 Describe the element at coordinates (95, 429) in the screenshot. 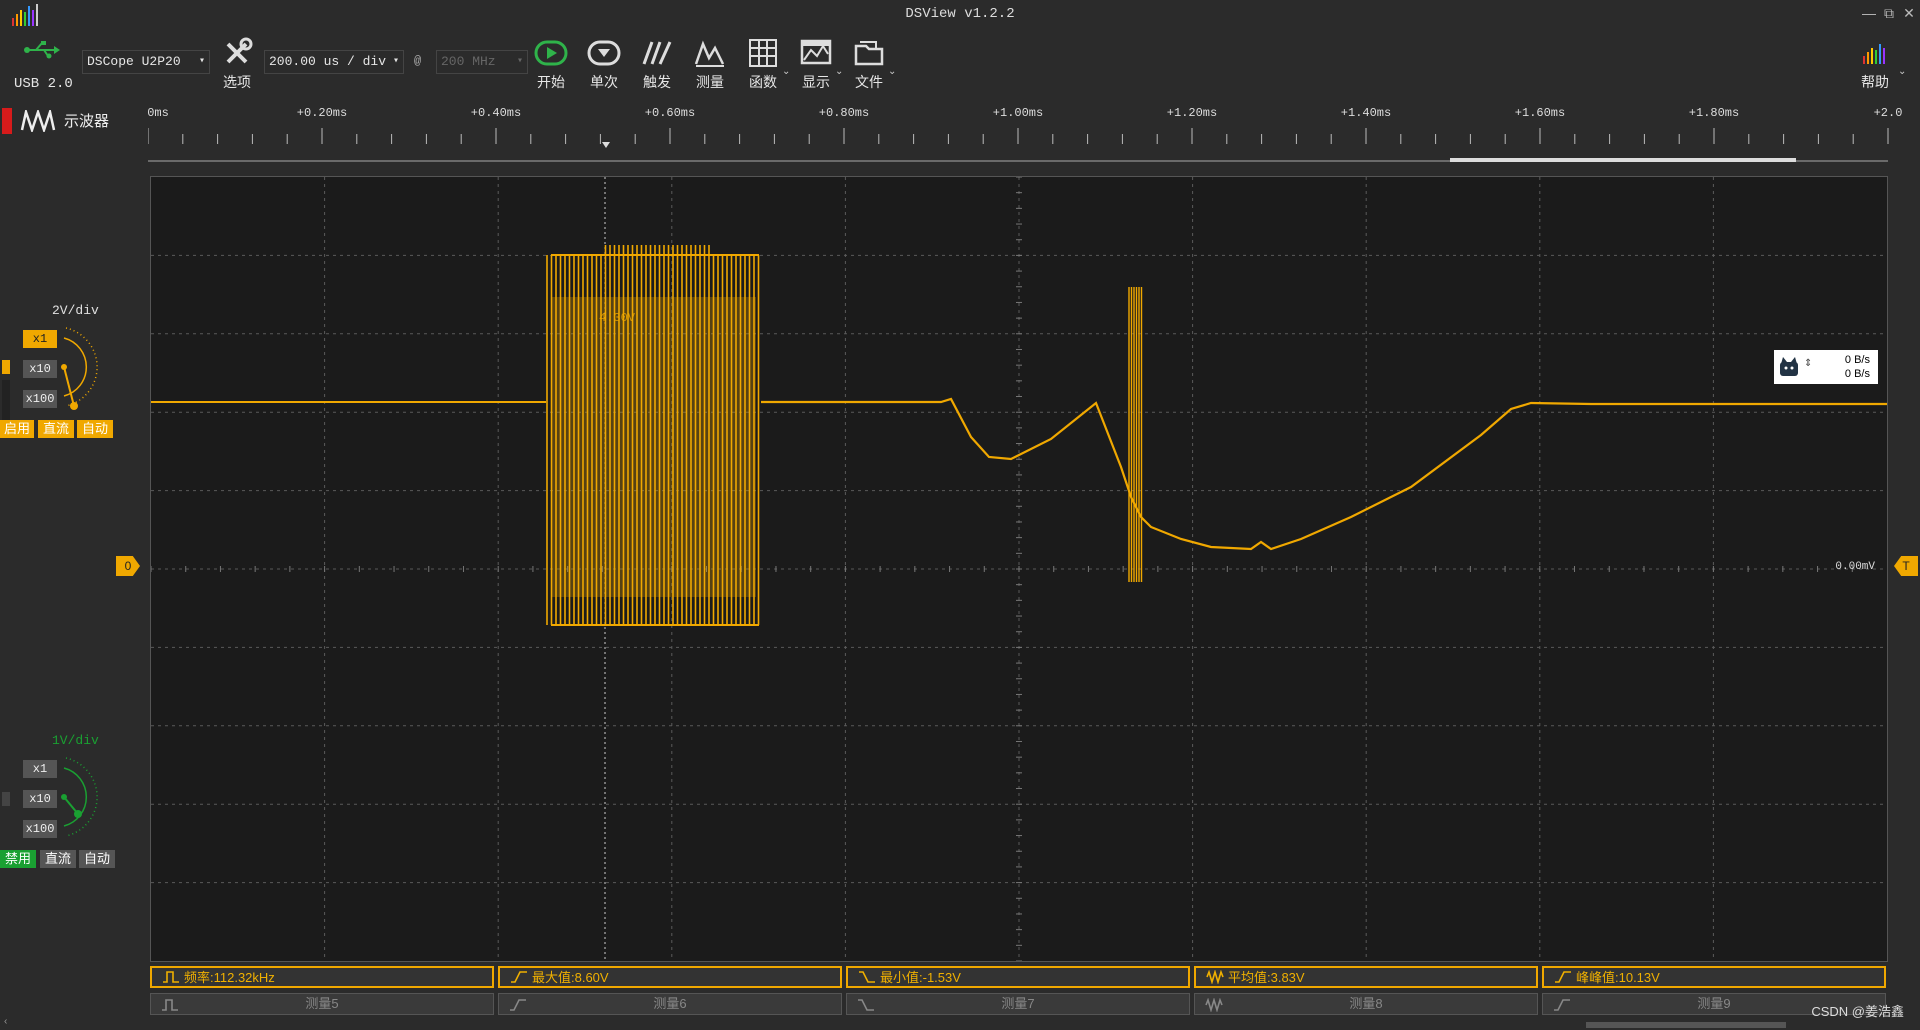

I see `ch0-auto-button: 自动` at that location.